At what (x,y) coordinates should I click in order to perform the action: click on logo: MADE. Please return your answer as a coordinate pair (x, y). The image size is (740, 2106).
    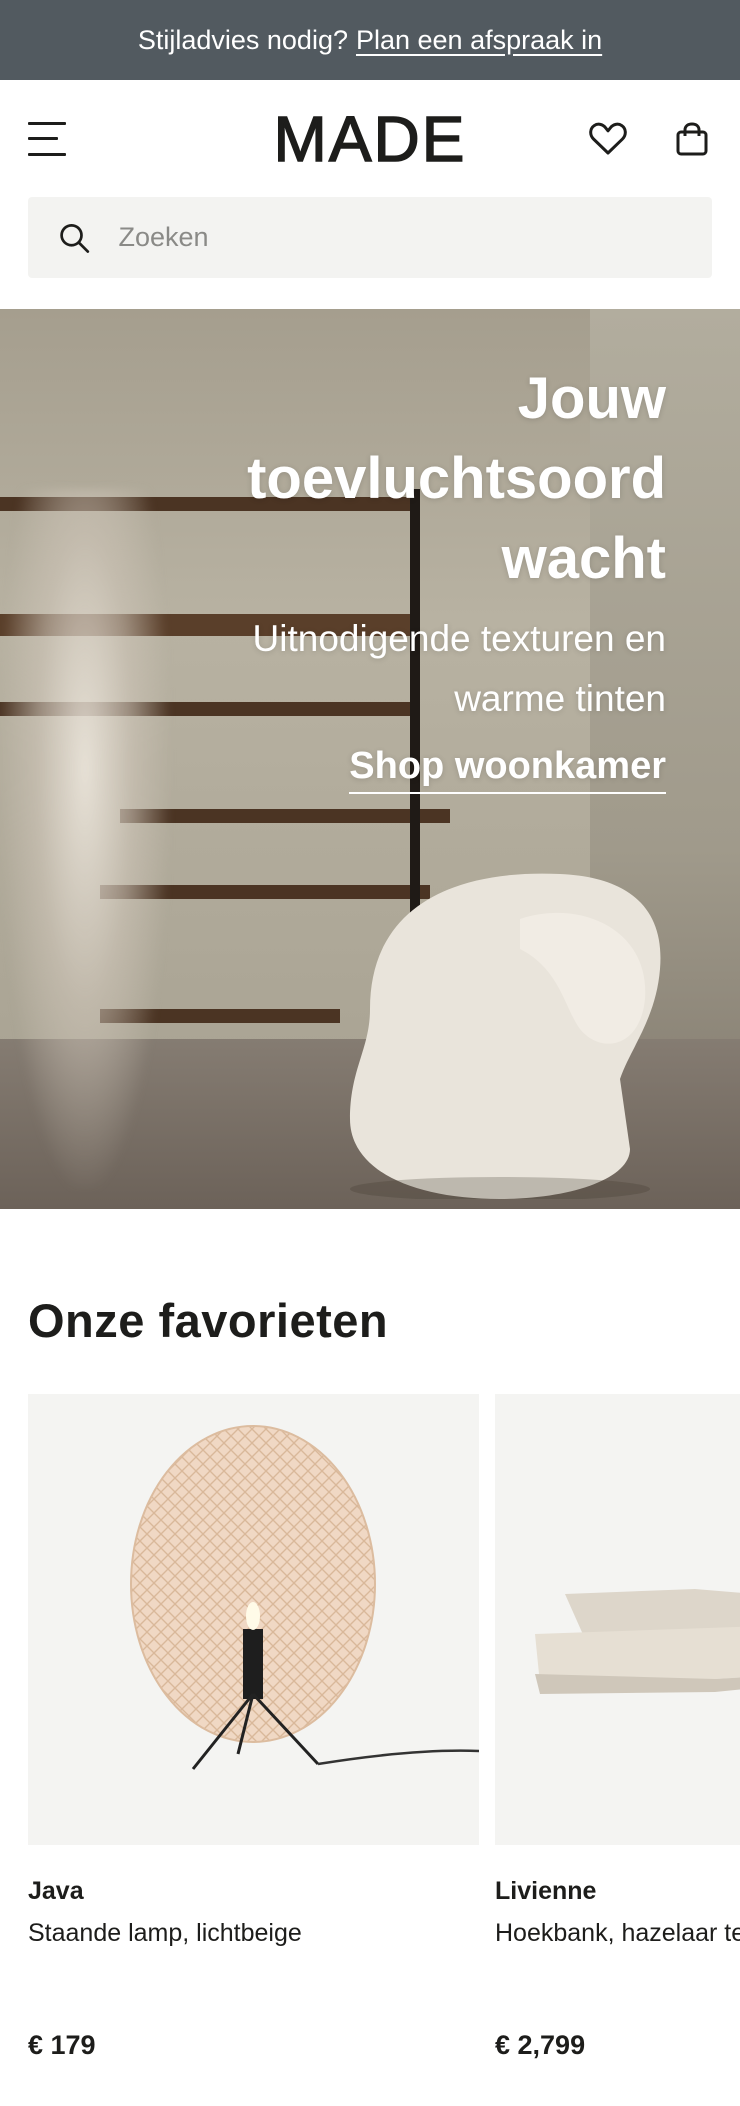
    Looking at the image, I should click on (370, 139).